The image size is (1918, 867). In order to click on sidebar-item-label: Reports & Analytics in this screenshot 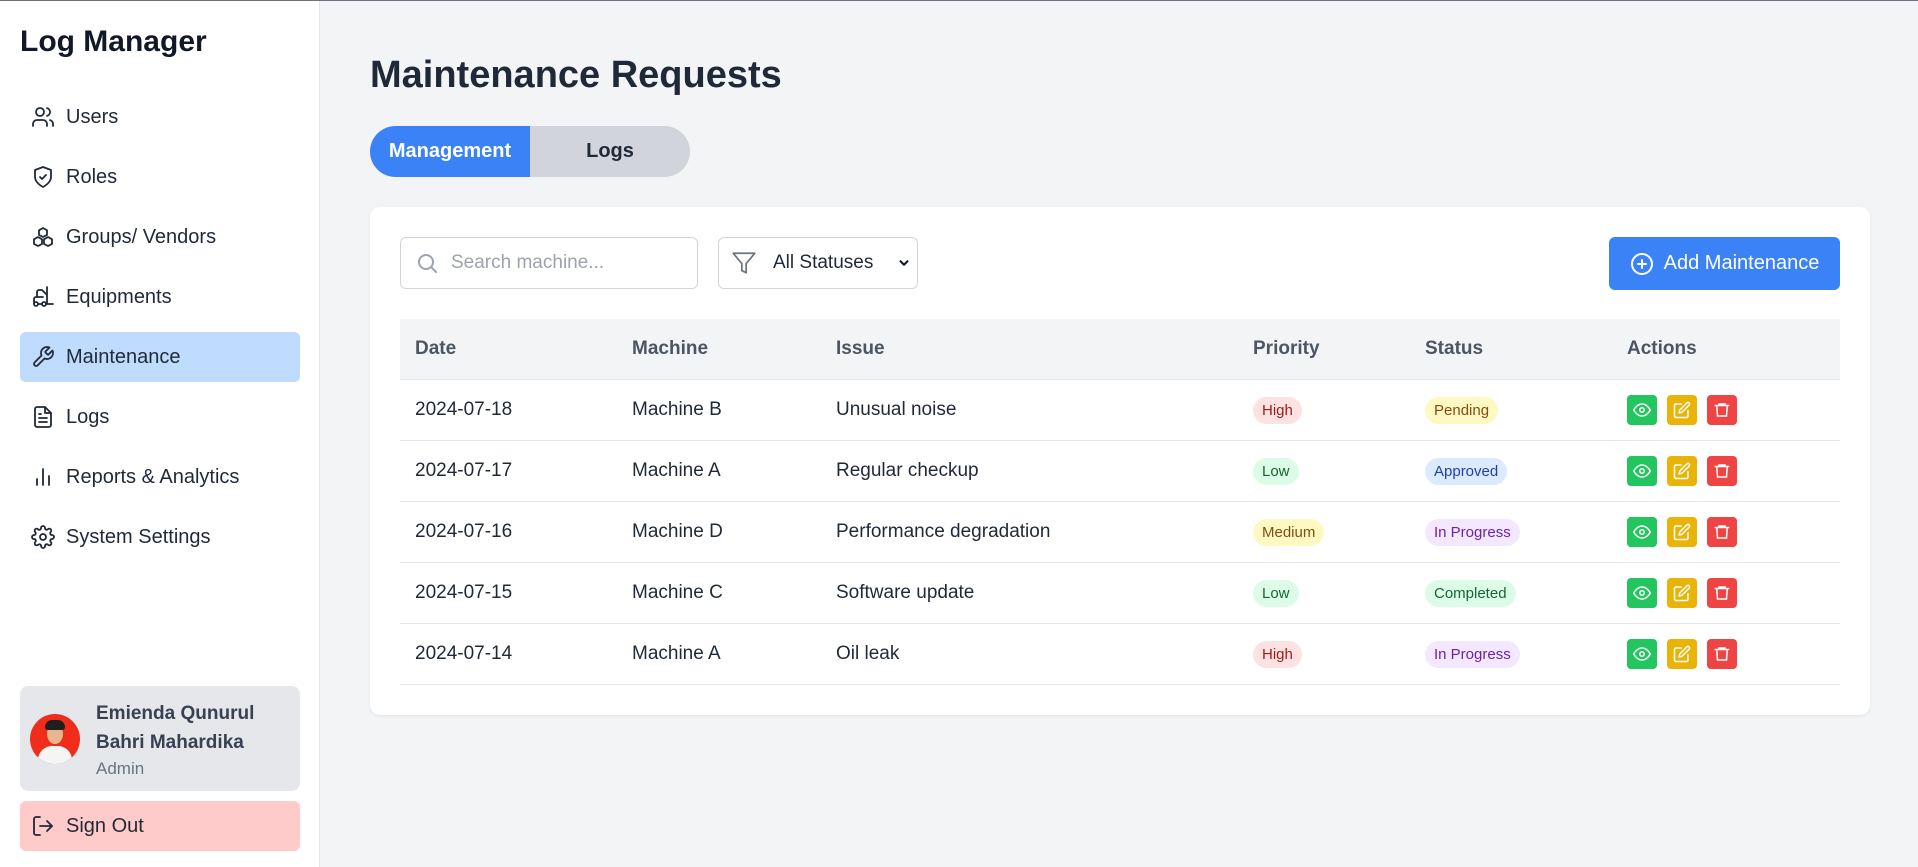, I will do `click(153, 476)`.